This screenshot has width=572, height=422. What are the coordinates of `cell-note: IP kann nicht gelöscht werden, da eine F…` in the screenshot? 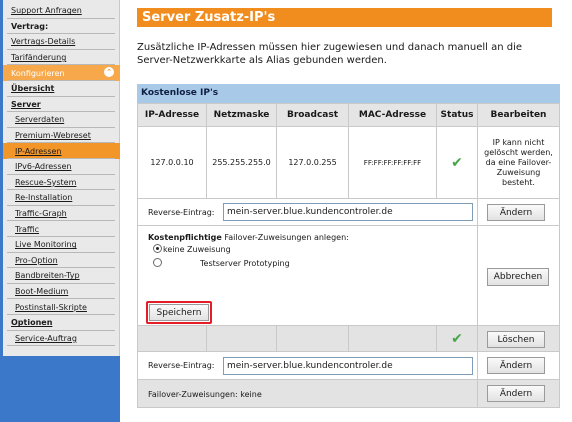 It's located at (518, 162).